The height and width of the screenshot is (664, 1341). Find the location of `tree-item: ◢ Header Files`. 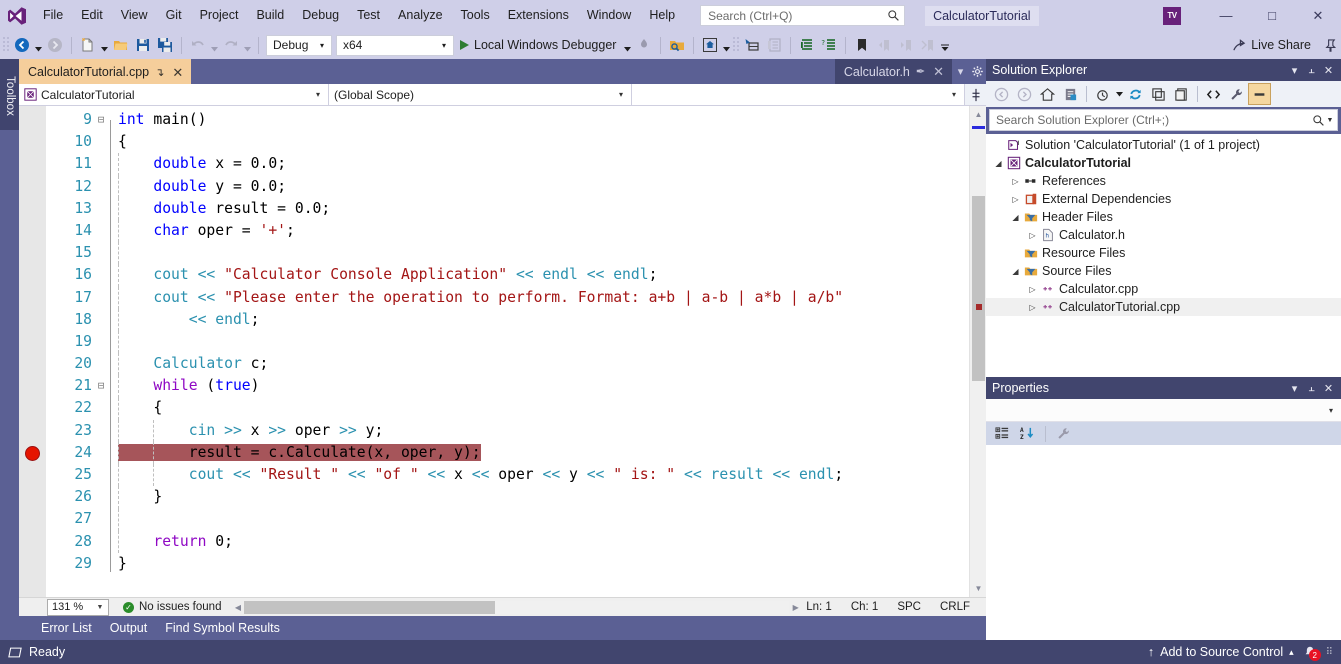

tree-item: ◢ Header Files is located at coordinates (1163, 217).